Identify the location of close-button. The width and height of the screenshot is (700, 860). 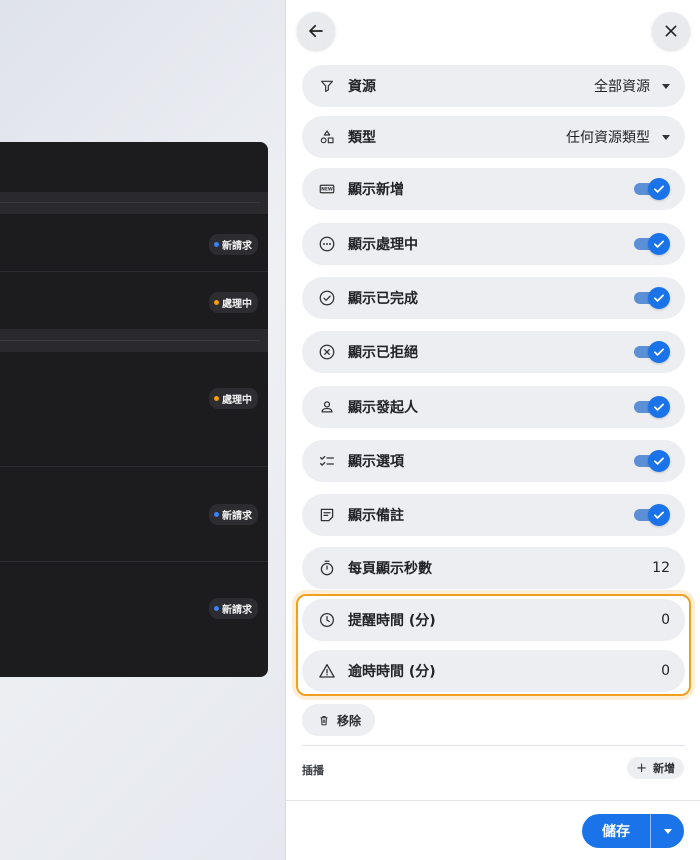
(671, 31).